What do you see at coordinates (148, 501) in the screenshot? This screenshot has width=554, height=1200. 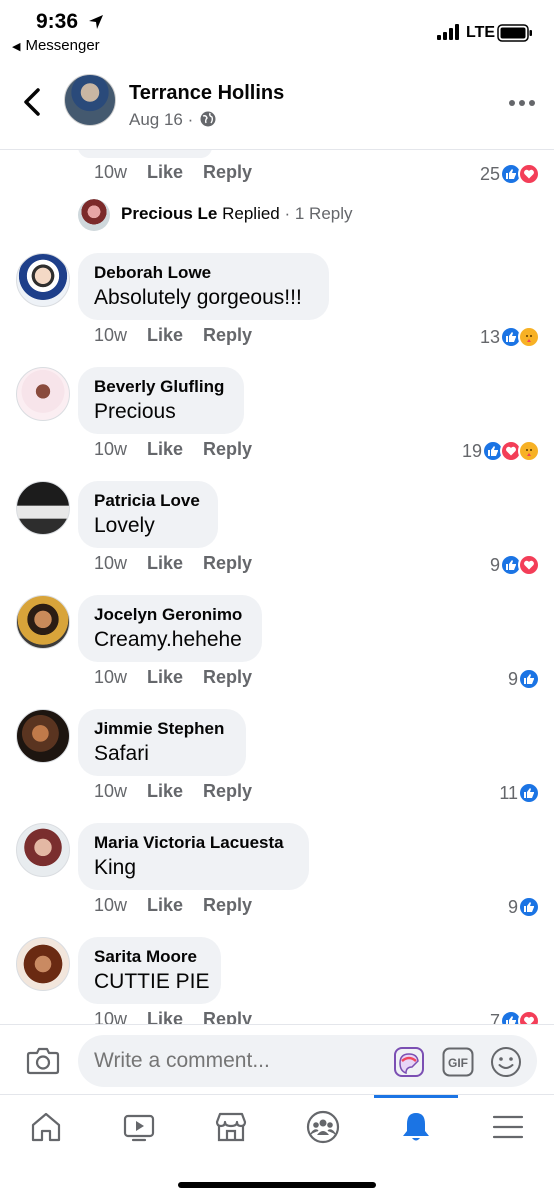 I see `comment-author-name: Patricia Love` at bounding box center [148, 501].